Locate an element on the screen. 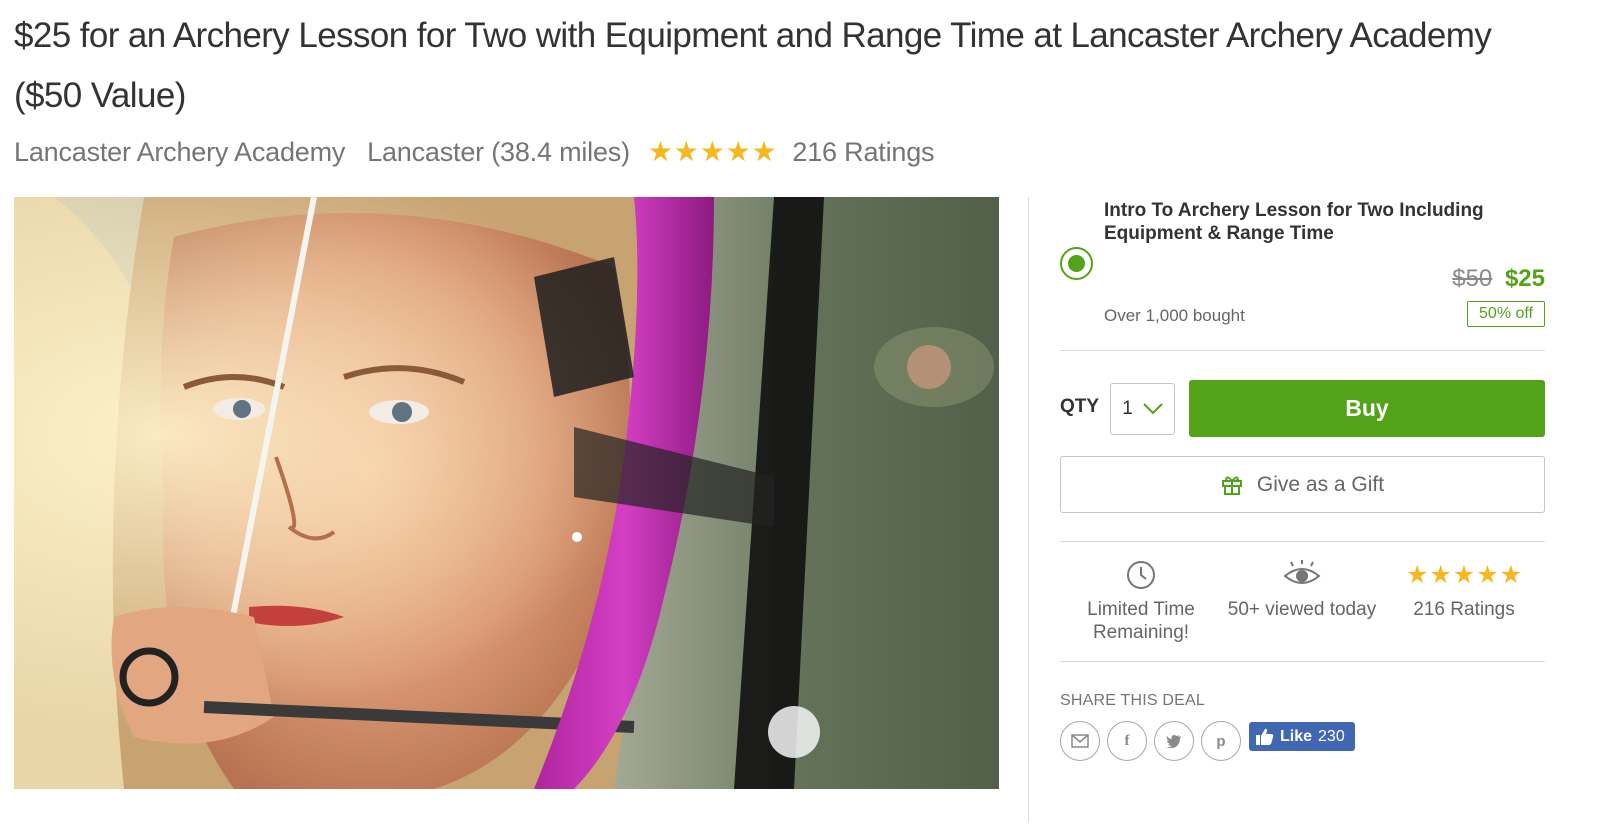 The width and height of the screenshot is (1600, 838). facebook-like-button: Like 230 is located at coordinates (1302, 736).